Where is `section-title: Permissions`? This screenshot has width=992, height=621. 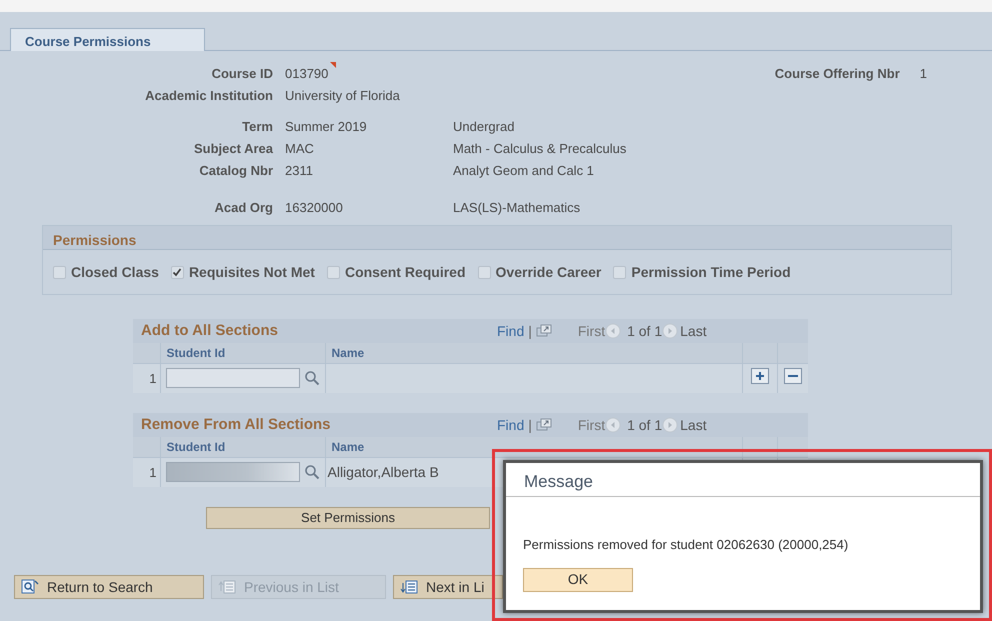
section-title: Permissions is located at coordinates (94, 240).